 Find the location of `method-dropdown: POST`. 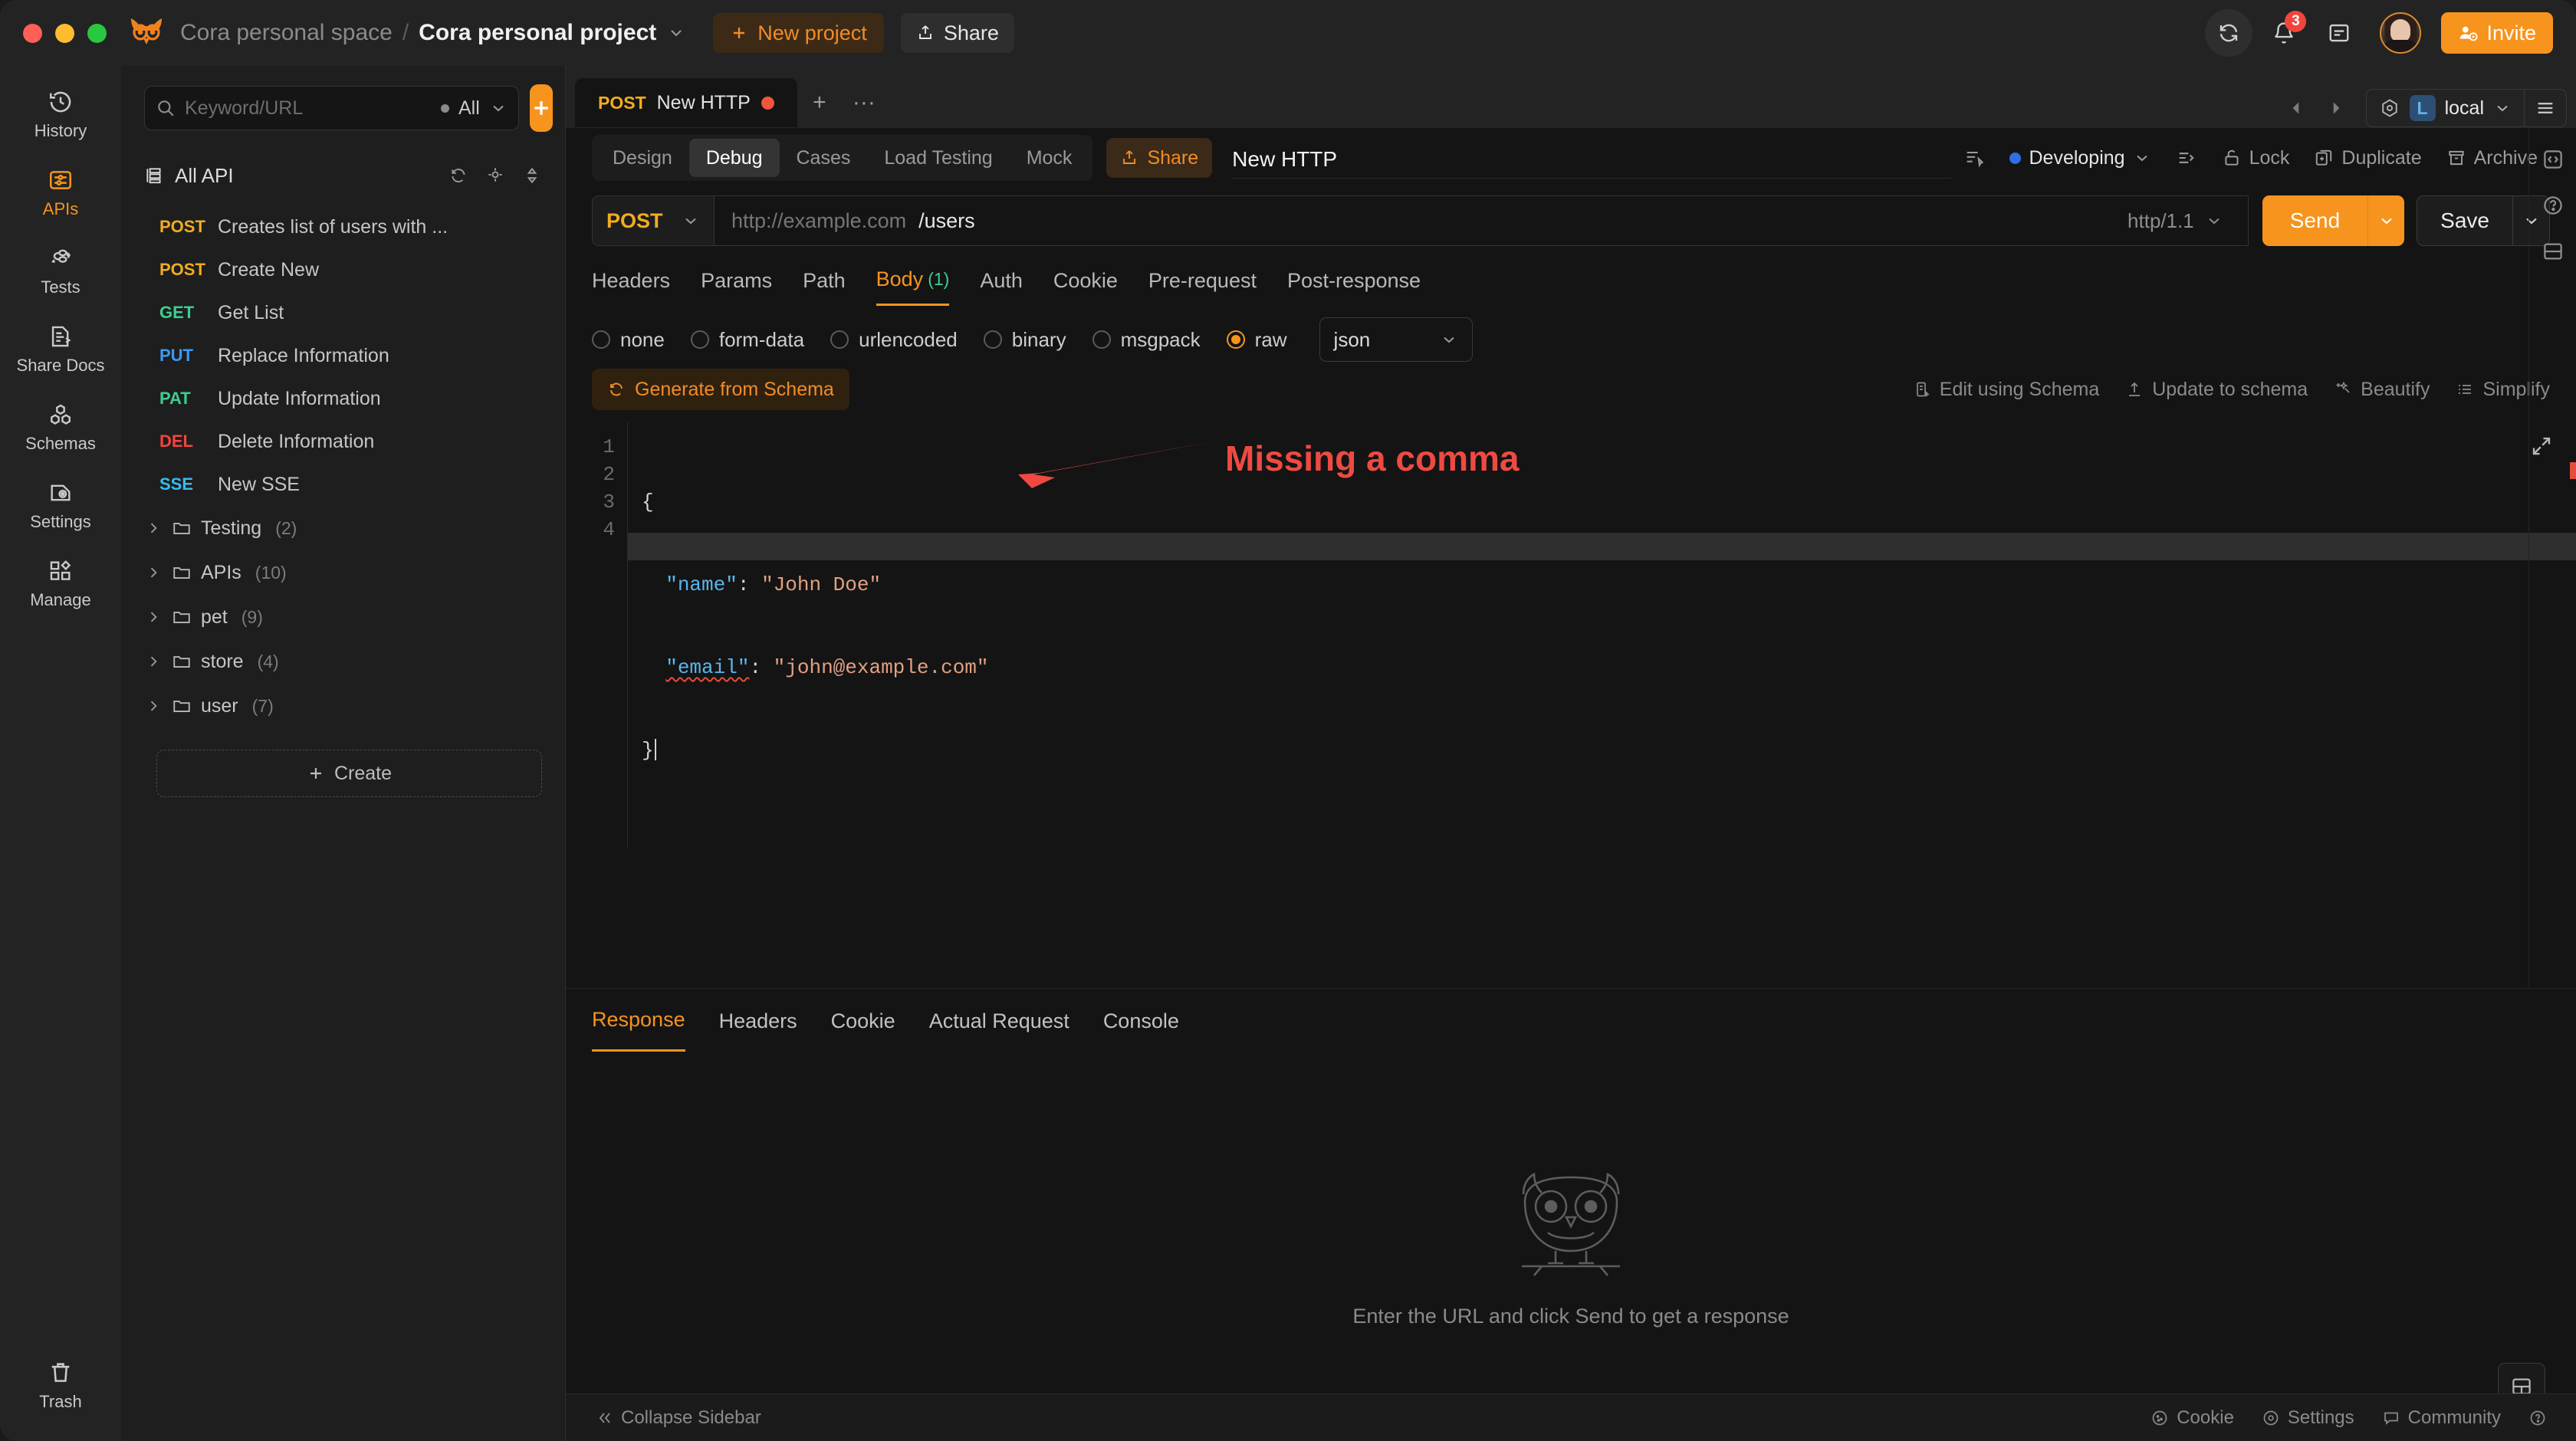

method-dropdown: POST is located at coordinates (654, 220).